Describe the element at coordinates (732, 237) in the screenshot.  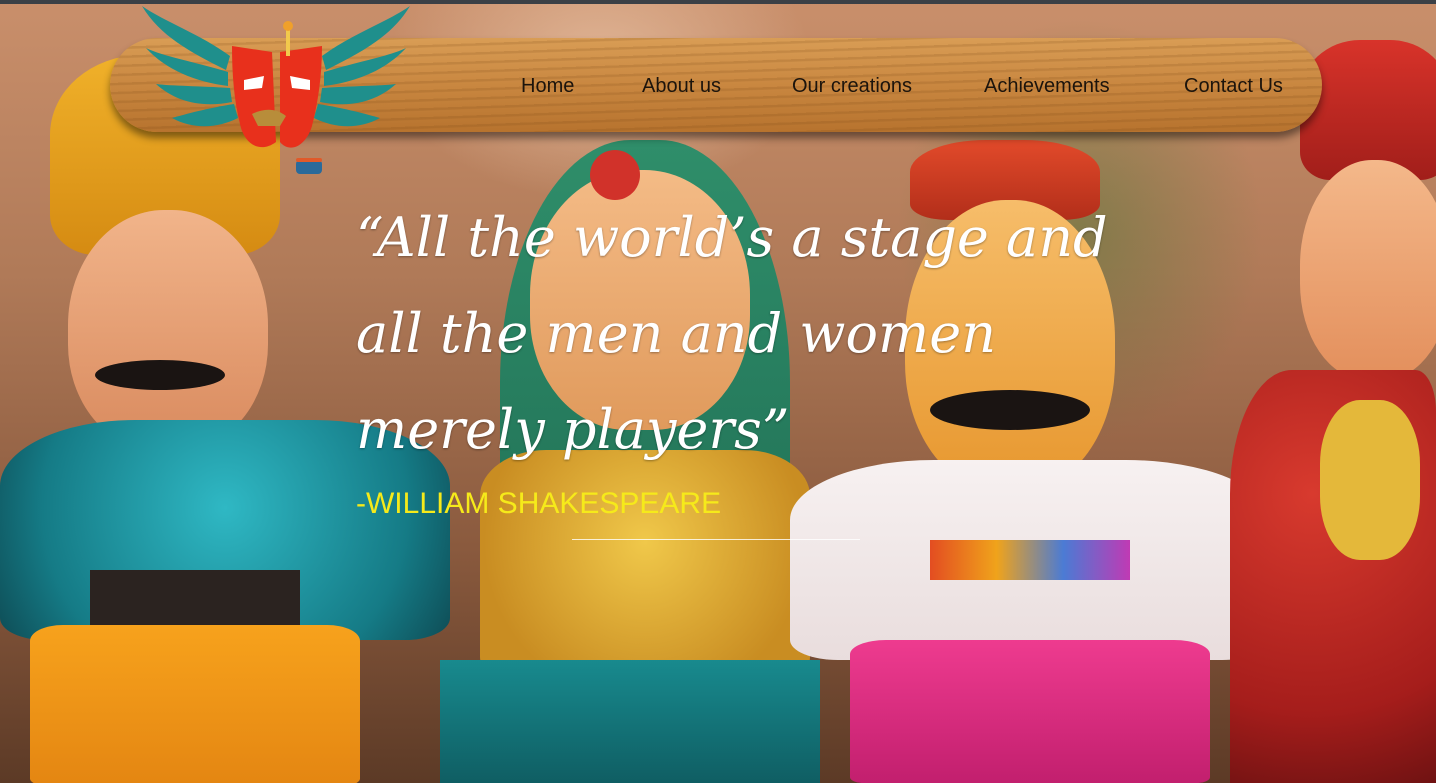
I see `quote-line-1: “All the world’s a stage and` at that location.